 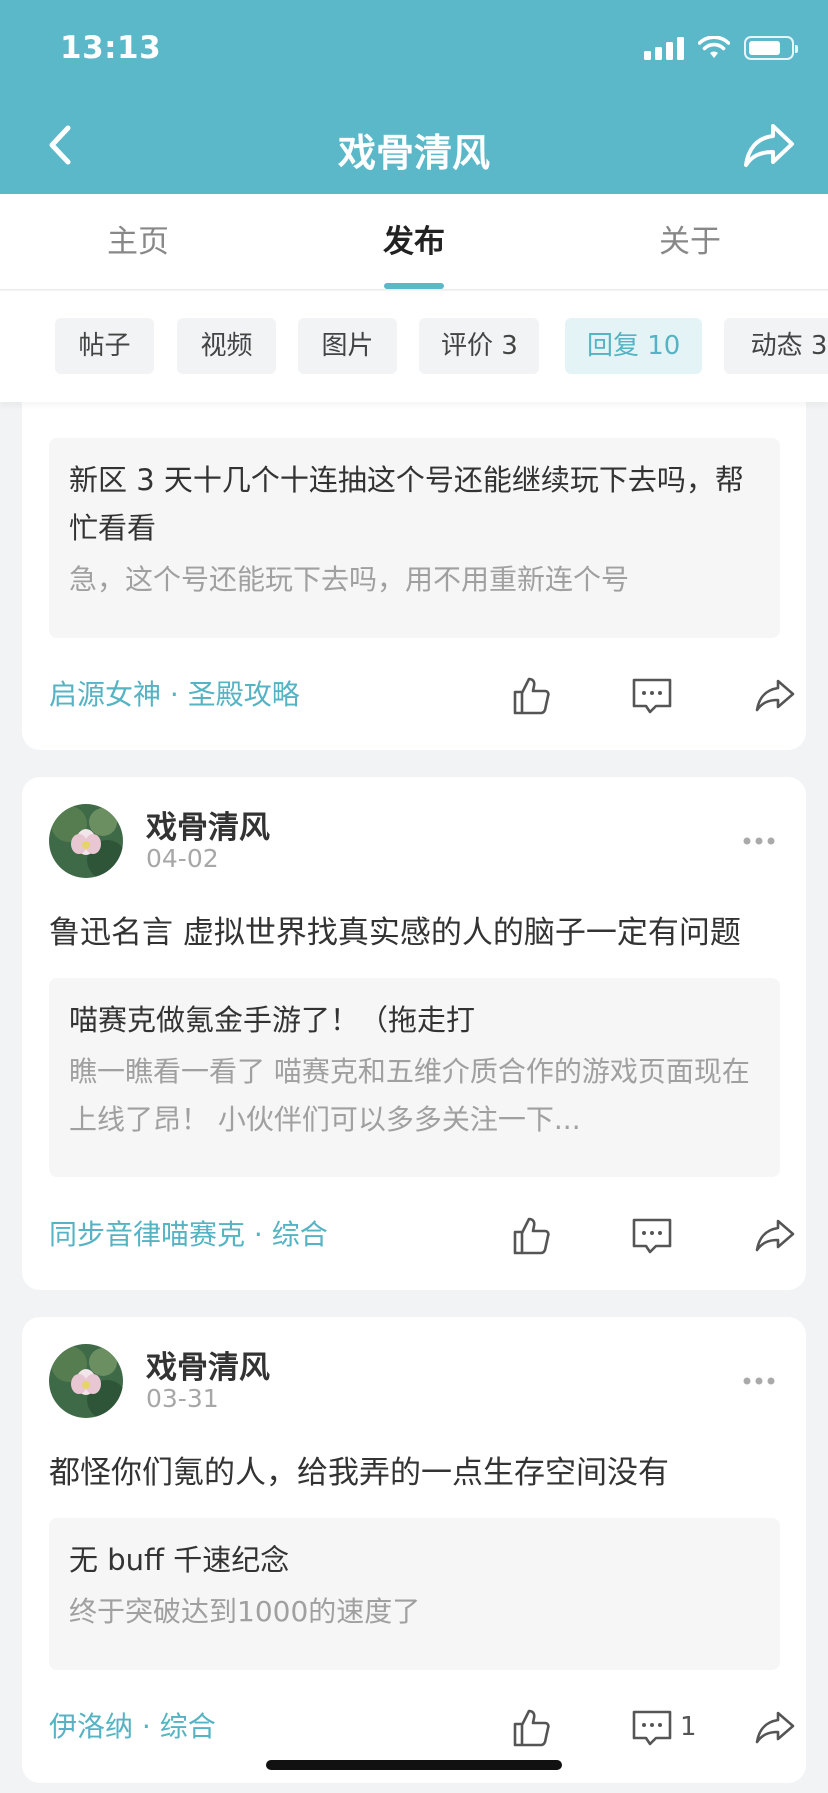 I want to click on tab-posts: 发布, so click(x=414, y=241).